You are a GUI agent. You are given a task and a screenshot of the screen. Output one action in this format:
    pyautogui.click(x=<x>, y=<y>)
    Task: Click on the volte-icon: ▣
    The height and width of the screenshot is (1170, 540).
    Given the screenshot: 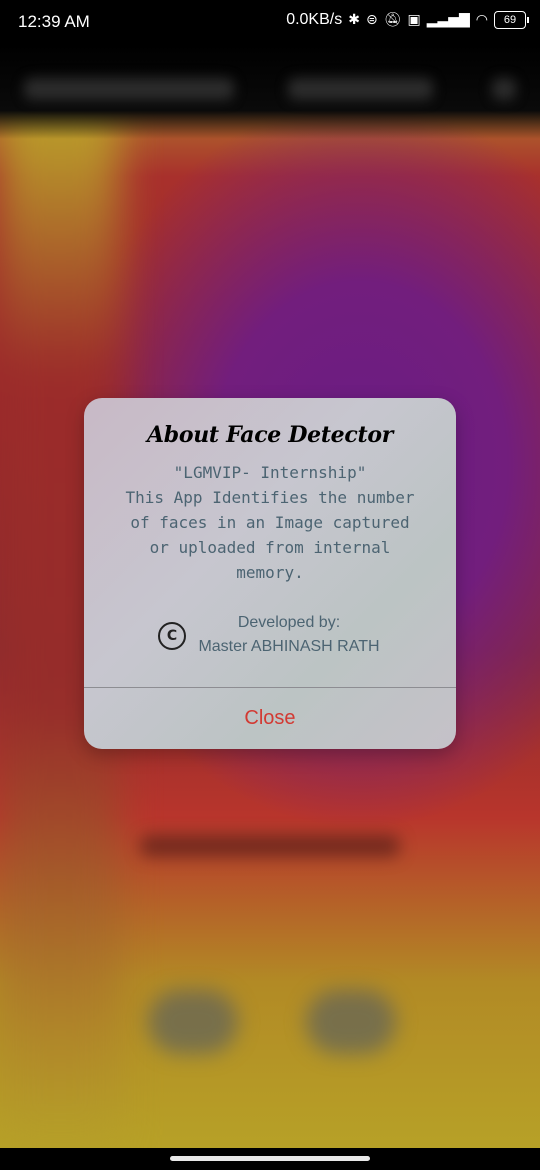 What is the action you would take?
    pyautogui.click(x=414, y=20)
    